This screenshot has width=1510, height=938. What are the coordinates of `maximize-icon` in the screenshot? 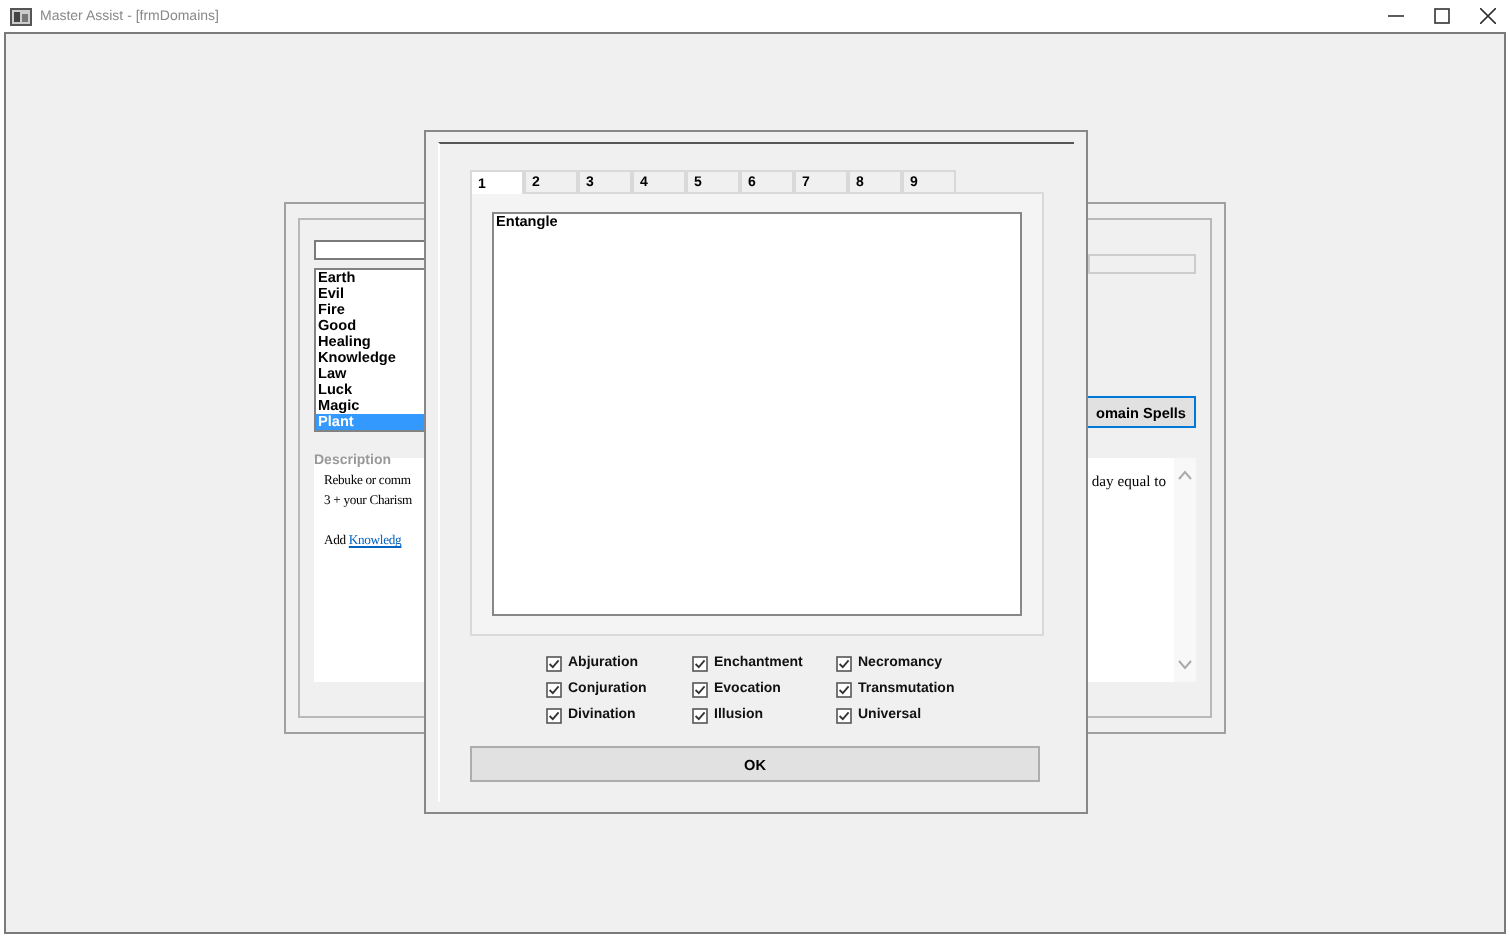 It's located at (1441, 16).